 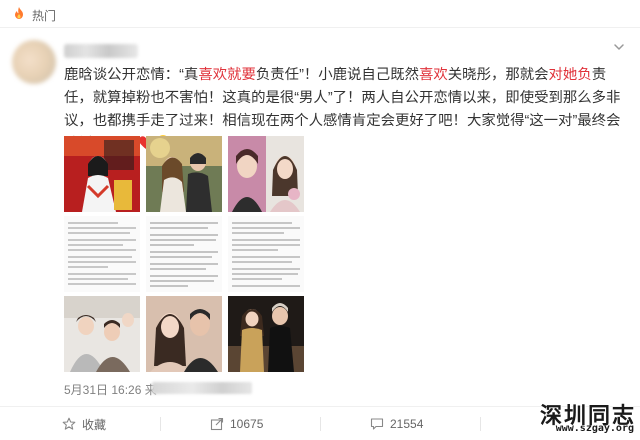 What do you see at coordinates (377, 424) in the screenshot?
I see `comment-icon` at bounding box center [377, 424].